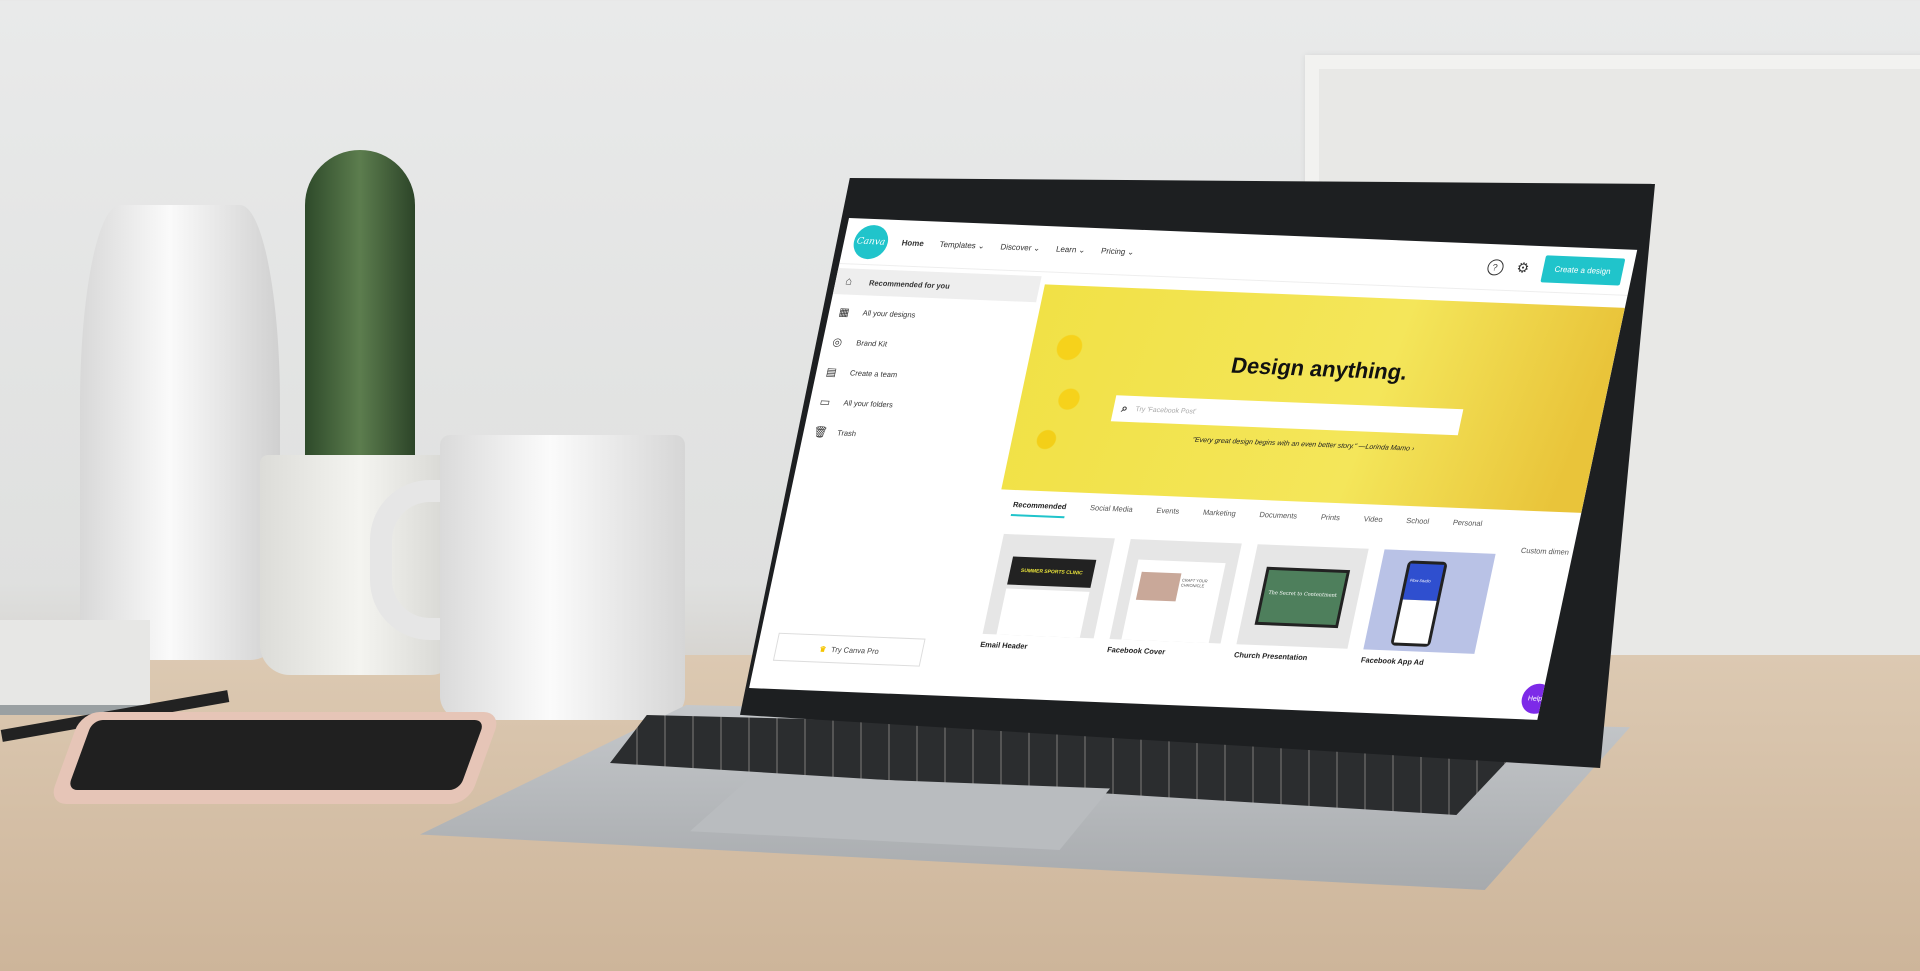  What do you see at coordinates (889, 313) in the screenshot?
I see `sidebar-item-label: All your designs` at bounding box center [889, 313].